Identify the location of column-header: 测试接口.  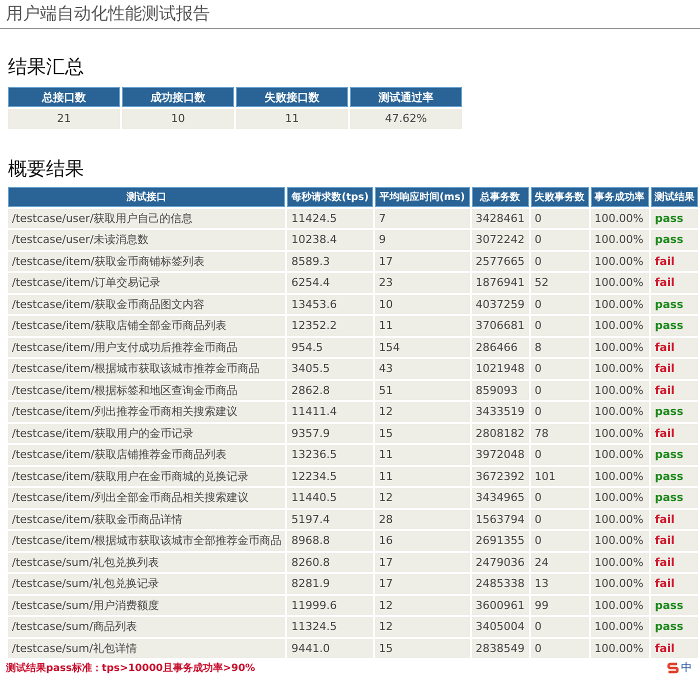
(147, 196).